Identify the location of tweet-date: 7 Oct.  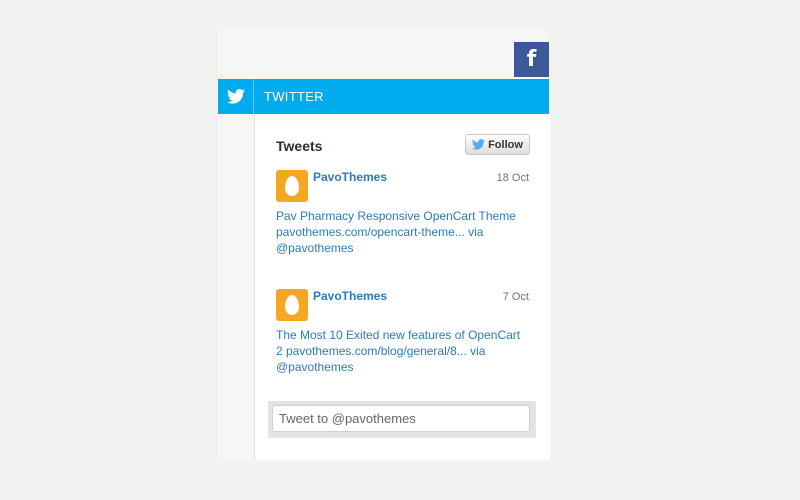
(516, 297).